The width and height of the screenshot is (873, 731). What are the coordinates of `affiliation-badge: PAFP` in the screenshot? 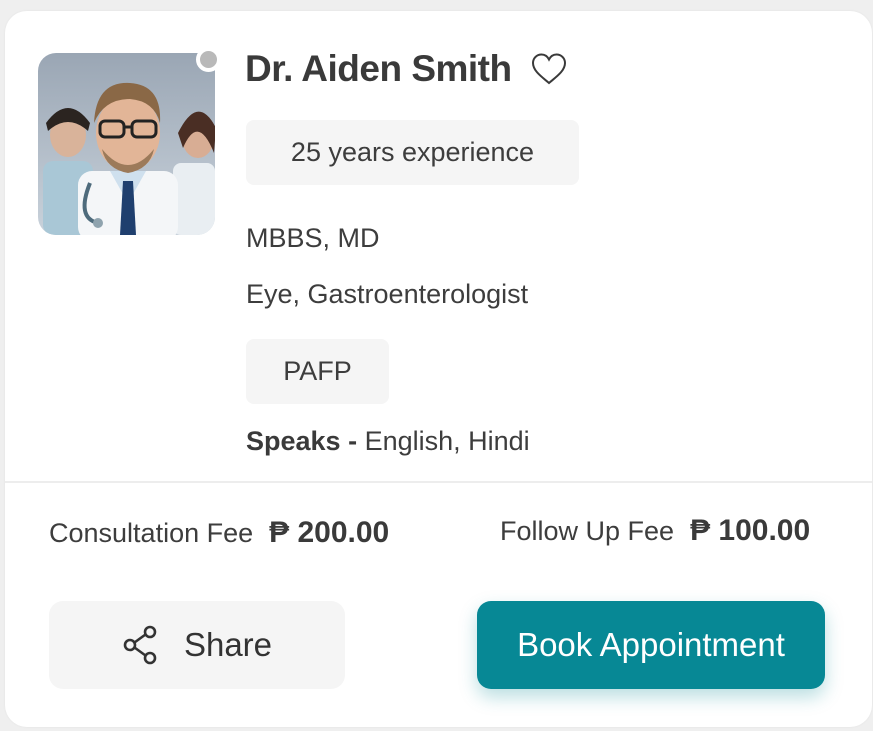 It's located at (317, 371).